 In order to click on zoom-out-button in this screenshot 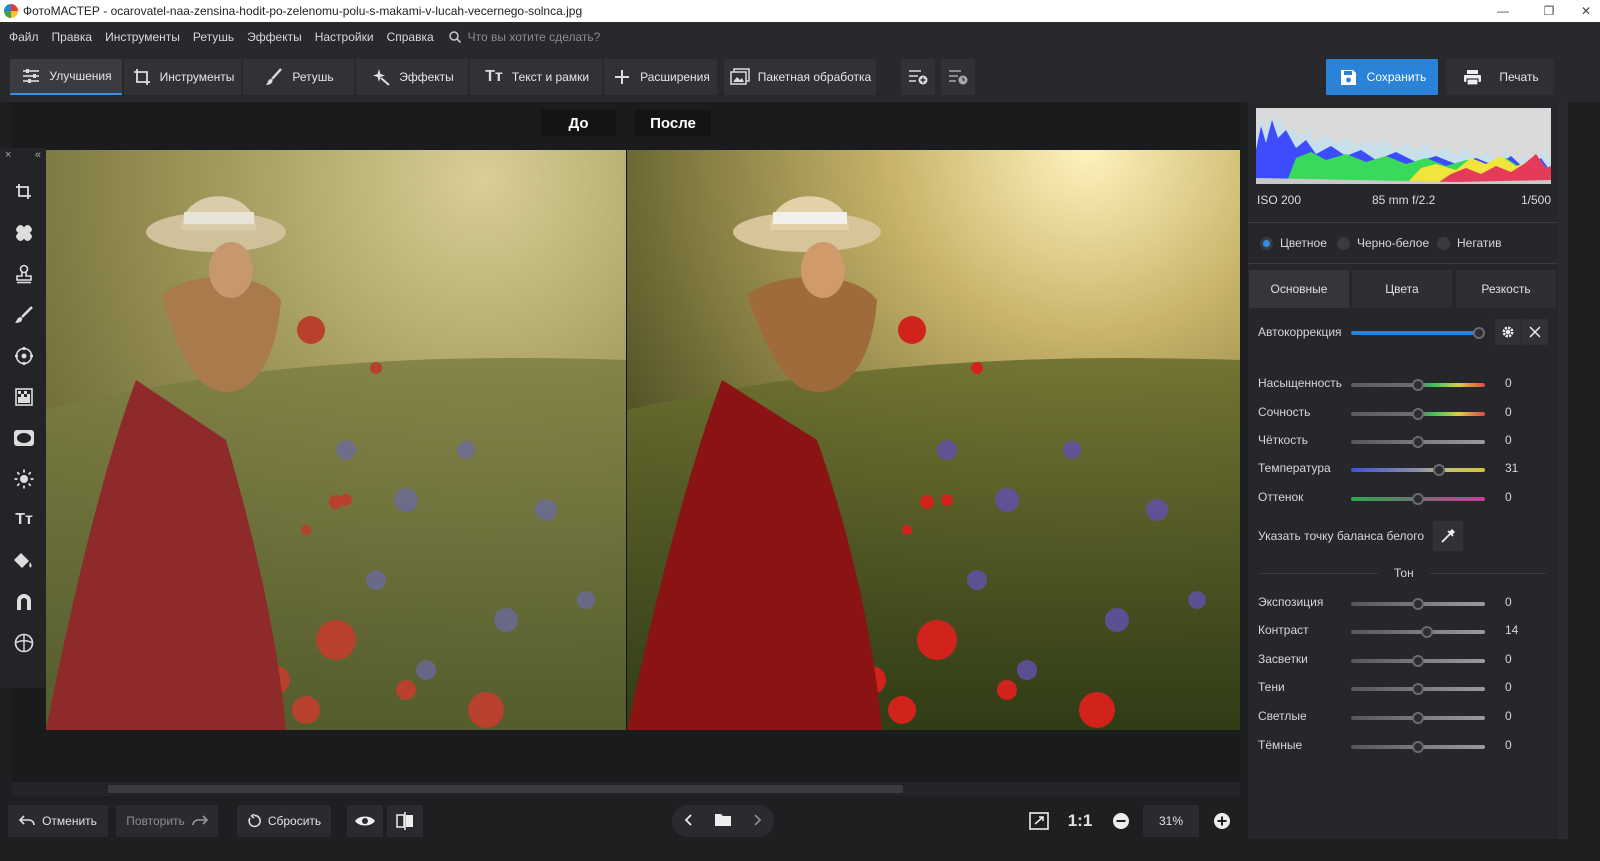, I will do `click(1121, 821)`.